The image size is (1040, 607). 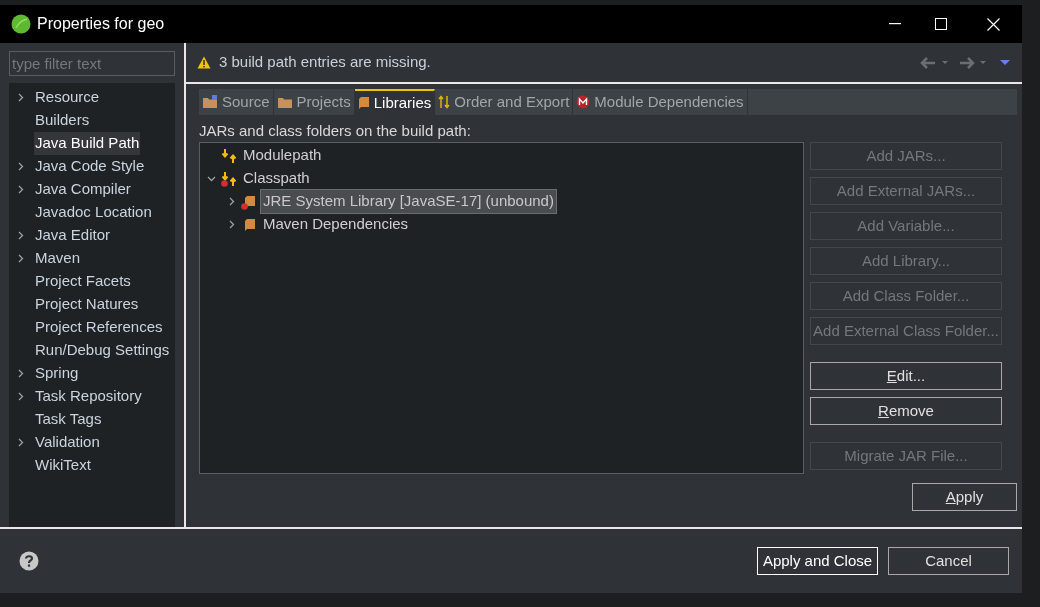 I want to click on sidebar-item: Project Facets, so click(x=83, y=281).